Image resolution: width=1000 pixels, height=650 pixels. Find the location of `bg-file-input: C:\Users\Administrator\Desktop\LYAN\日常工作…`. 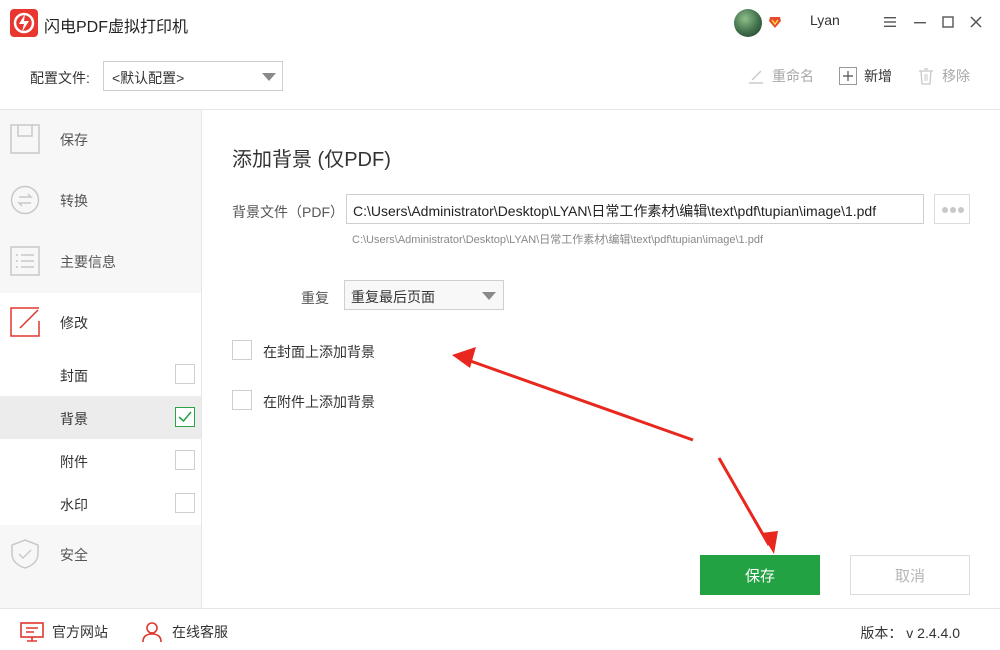

bg-file-input: C:\Users\Administrator\Desktop\LYAN\日常工作… is located at coordinates (635, 209).